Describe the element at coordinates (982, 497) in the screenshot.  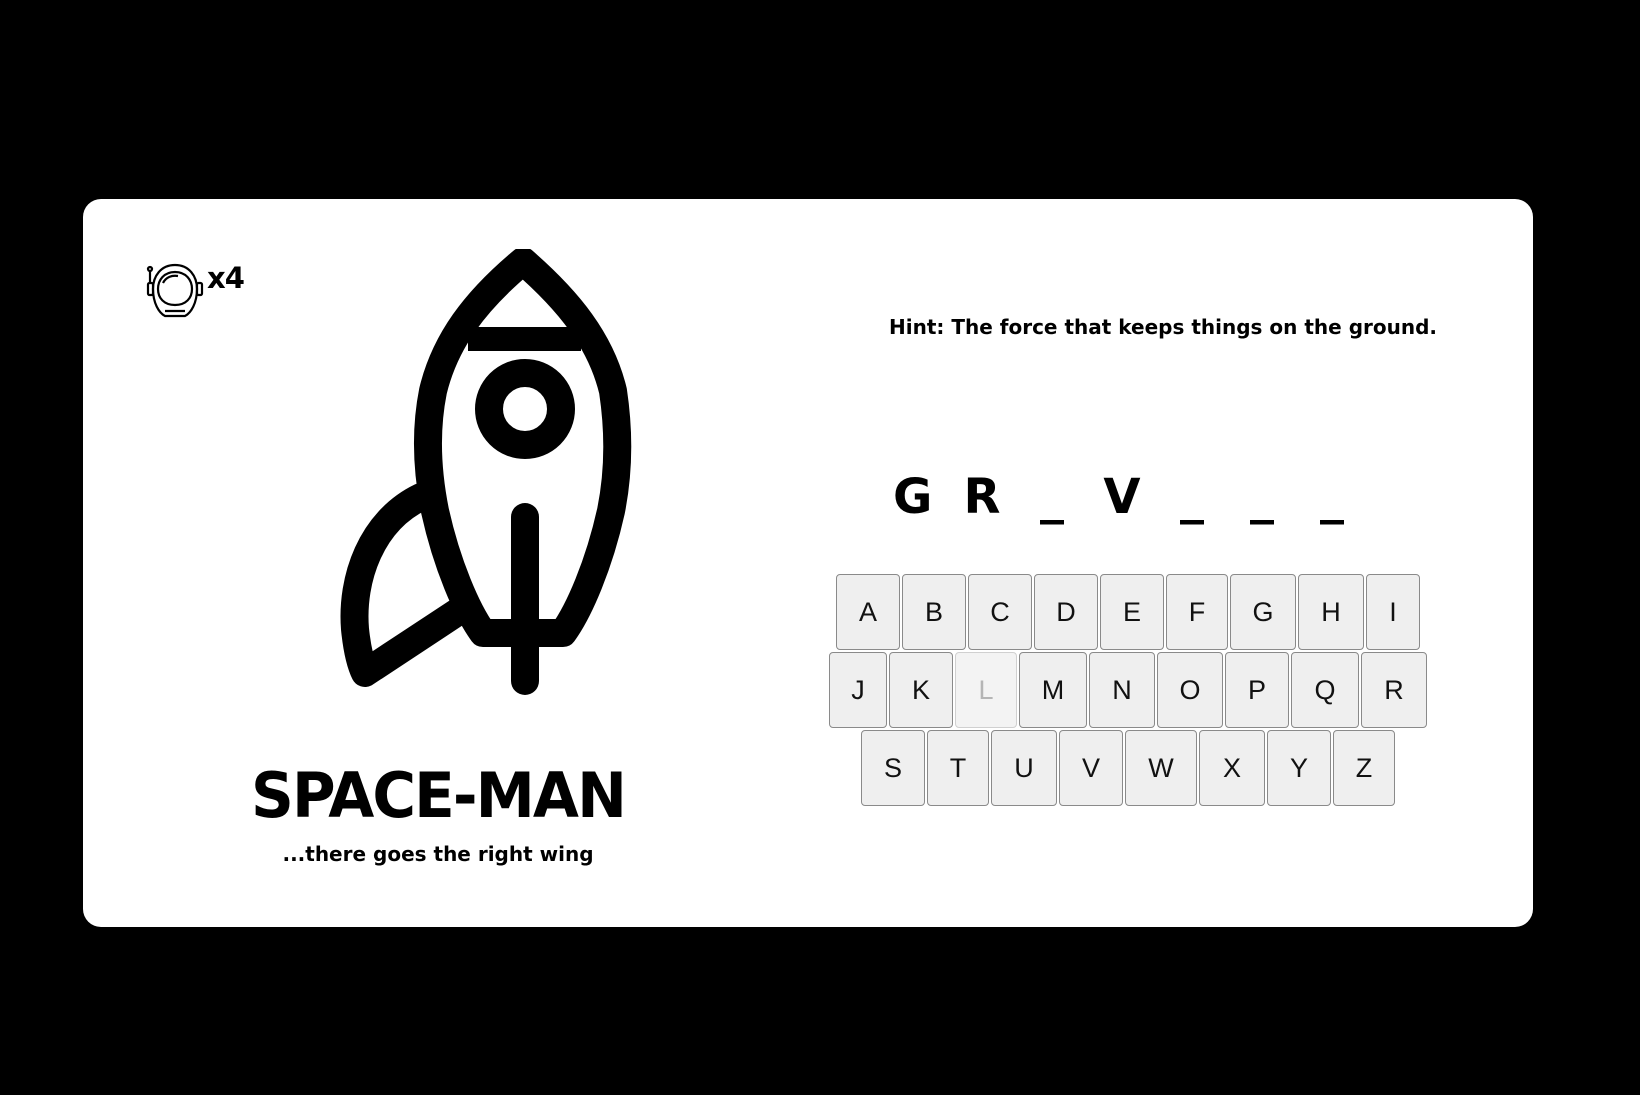
I see `word-letter-slot: R` at that location.